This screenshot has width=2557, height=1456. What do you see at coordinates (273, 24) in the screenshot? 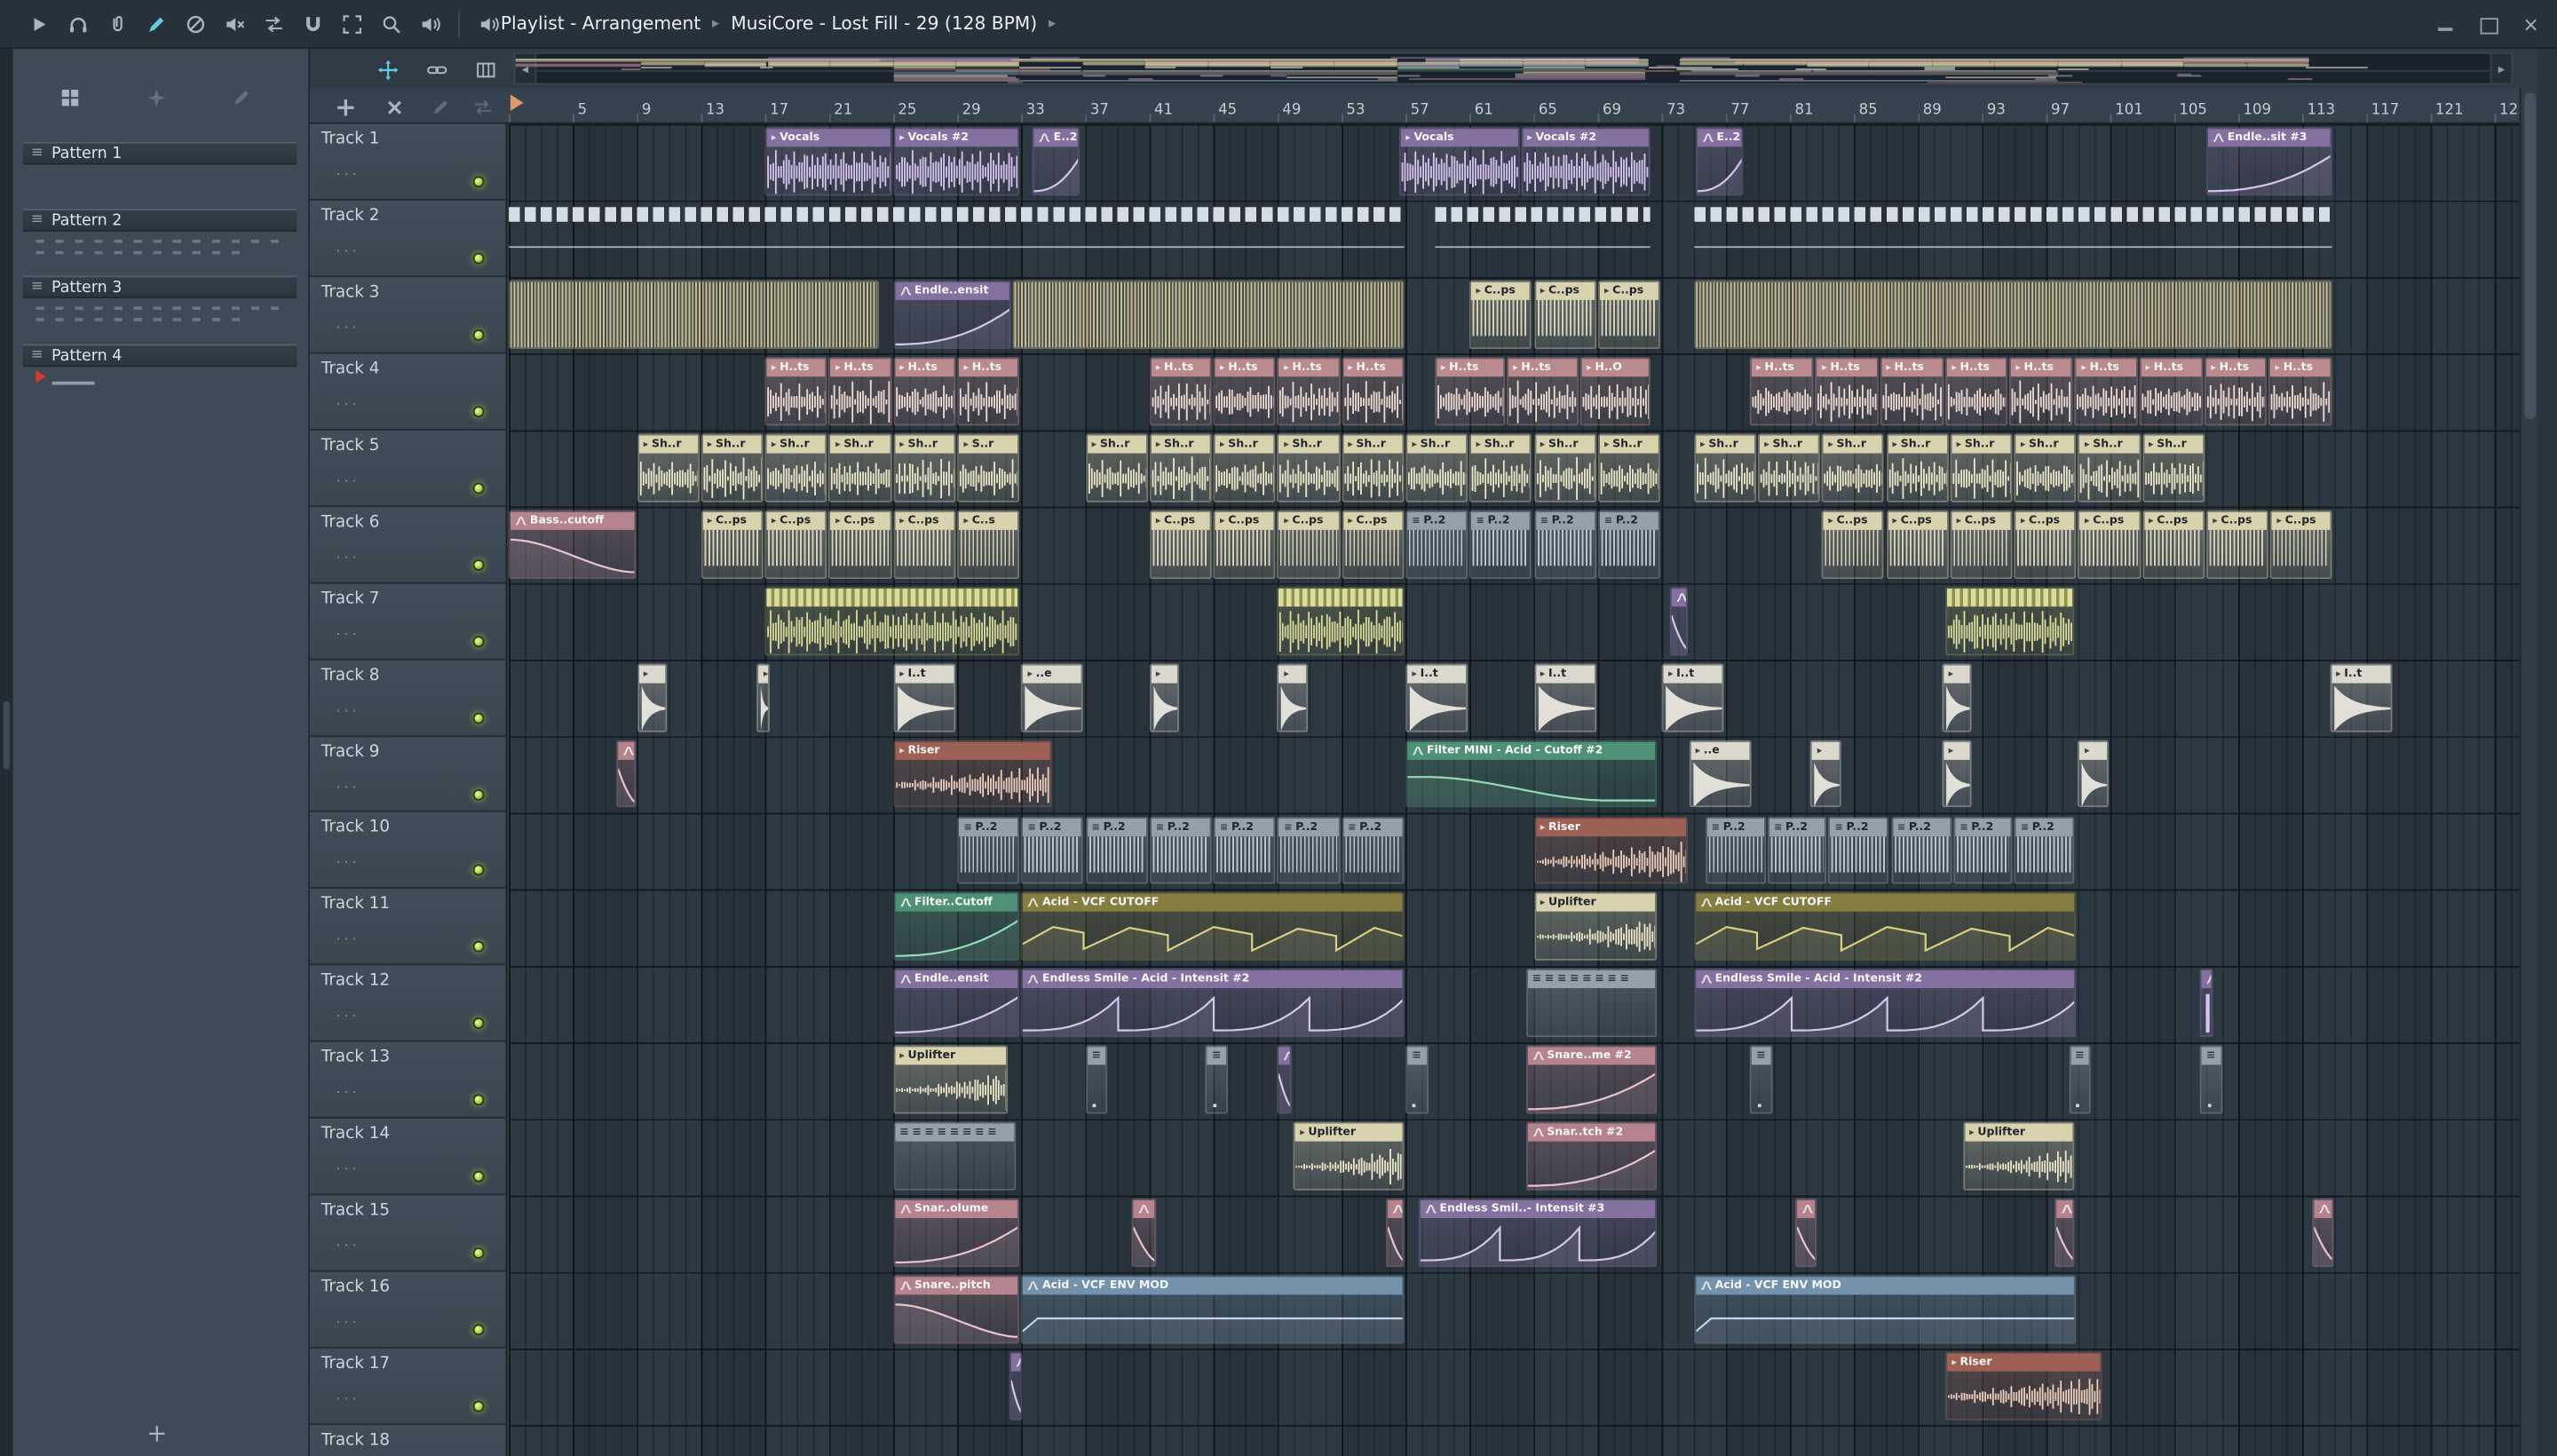
I see `arrows-icon` at bounding box center [273, 24].